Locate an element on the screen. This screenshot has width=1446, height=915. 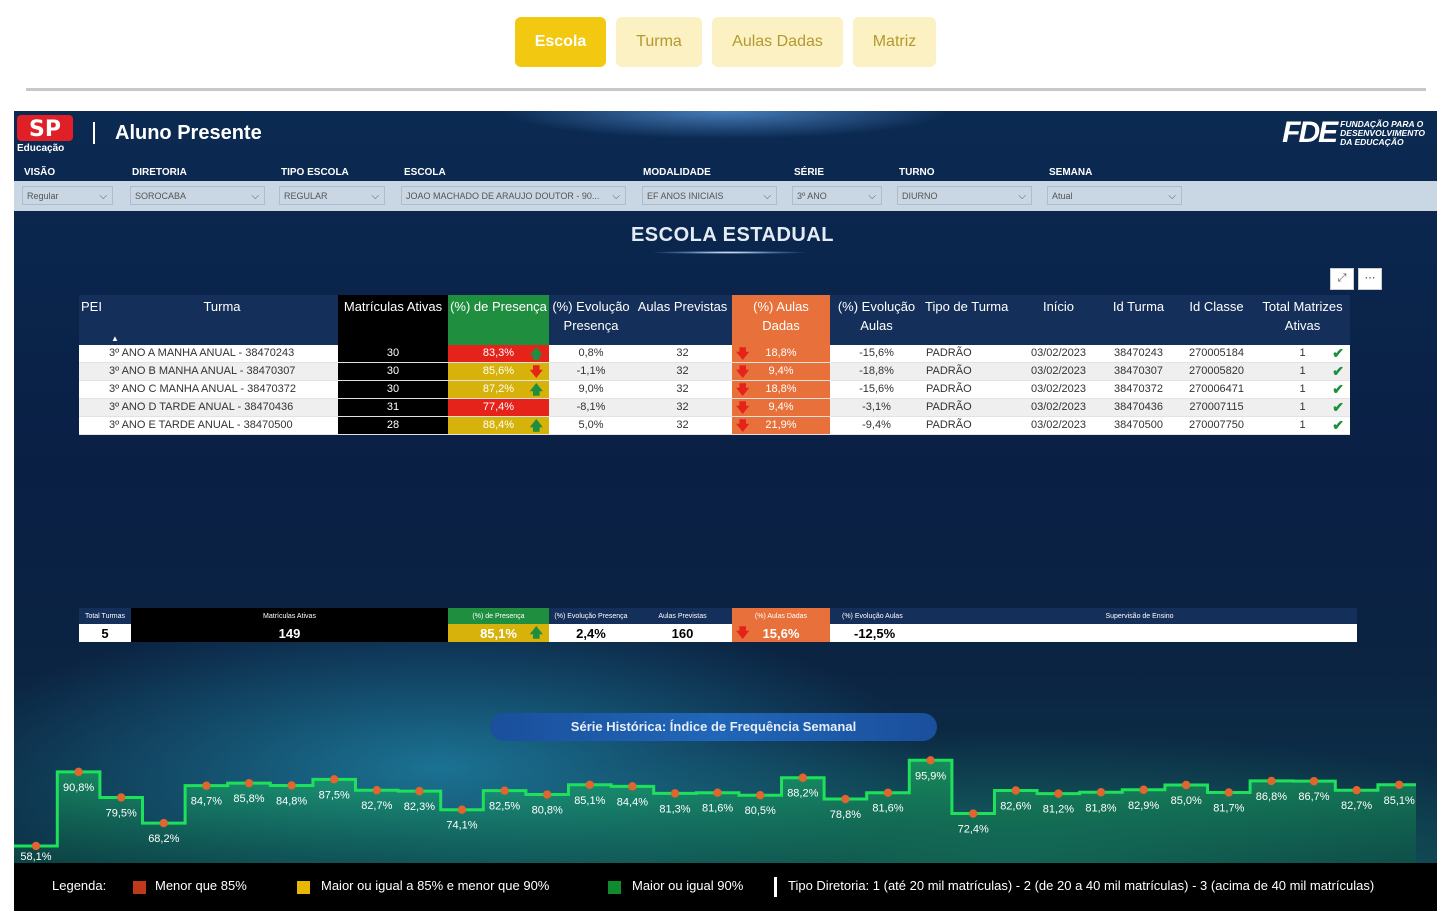
cell-presenca: 88,4% 🡅 is located at coordinates (498, 425).